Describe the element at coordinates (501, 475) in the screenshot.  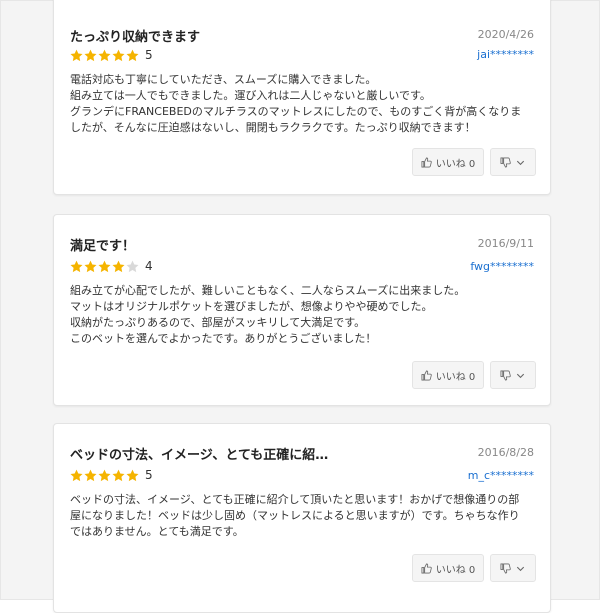
I see `reviewer-name-link: m_c********` at that location.